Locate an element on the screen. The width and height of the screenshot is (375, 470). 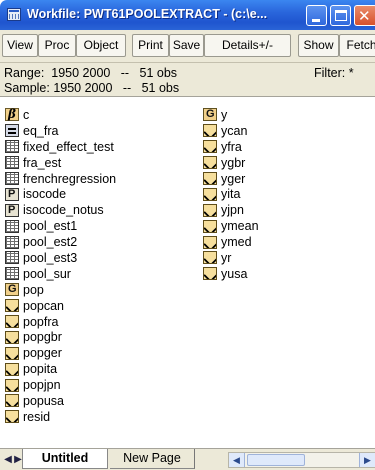
object-name: yita is located at coordinates (231, 194).